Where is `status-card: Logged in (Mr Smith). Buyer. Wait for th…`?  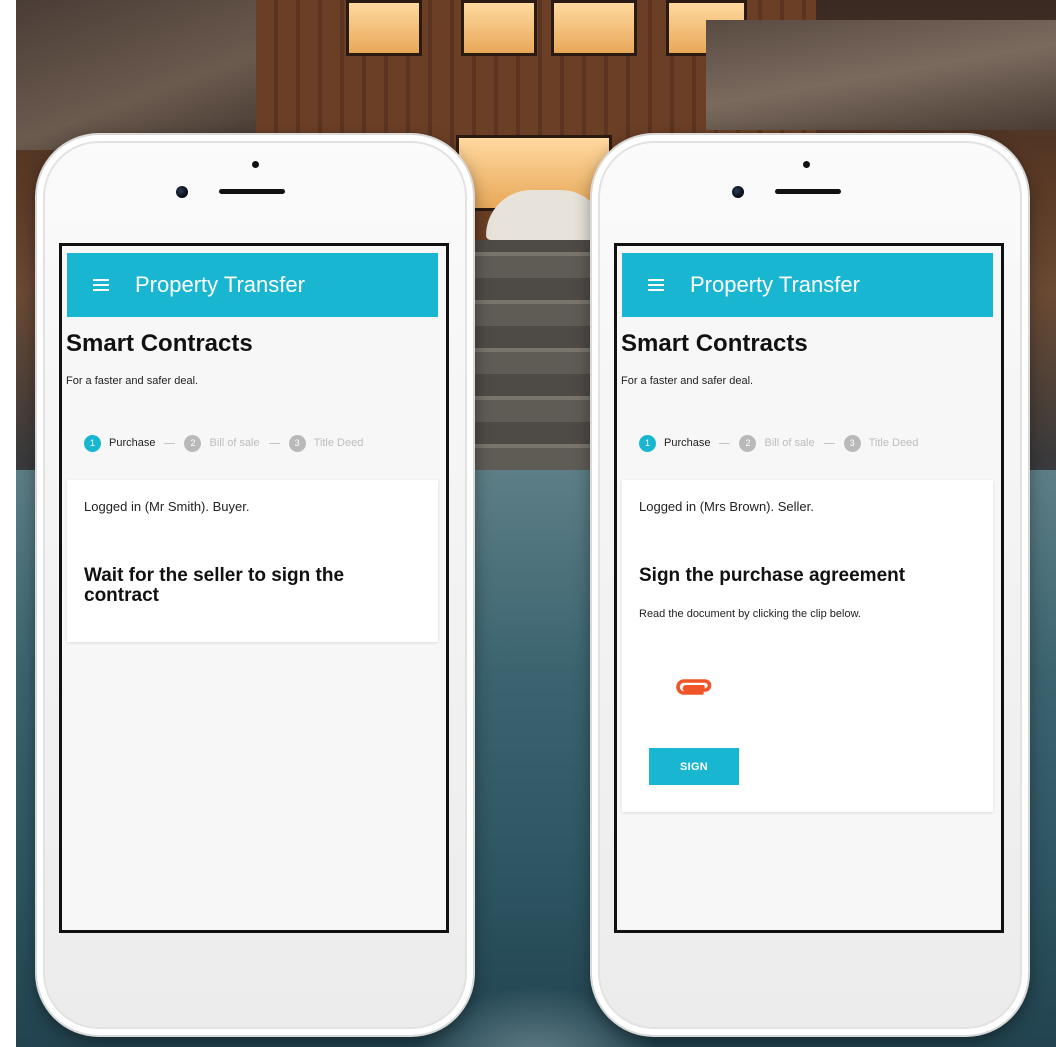 status-card: Logged in (Mr Smith). Buyer. Wait for th… is located at coordinates (252, 561).